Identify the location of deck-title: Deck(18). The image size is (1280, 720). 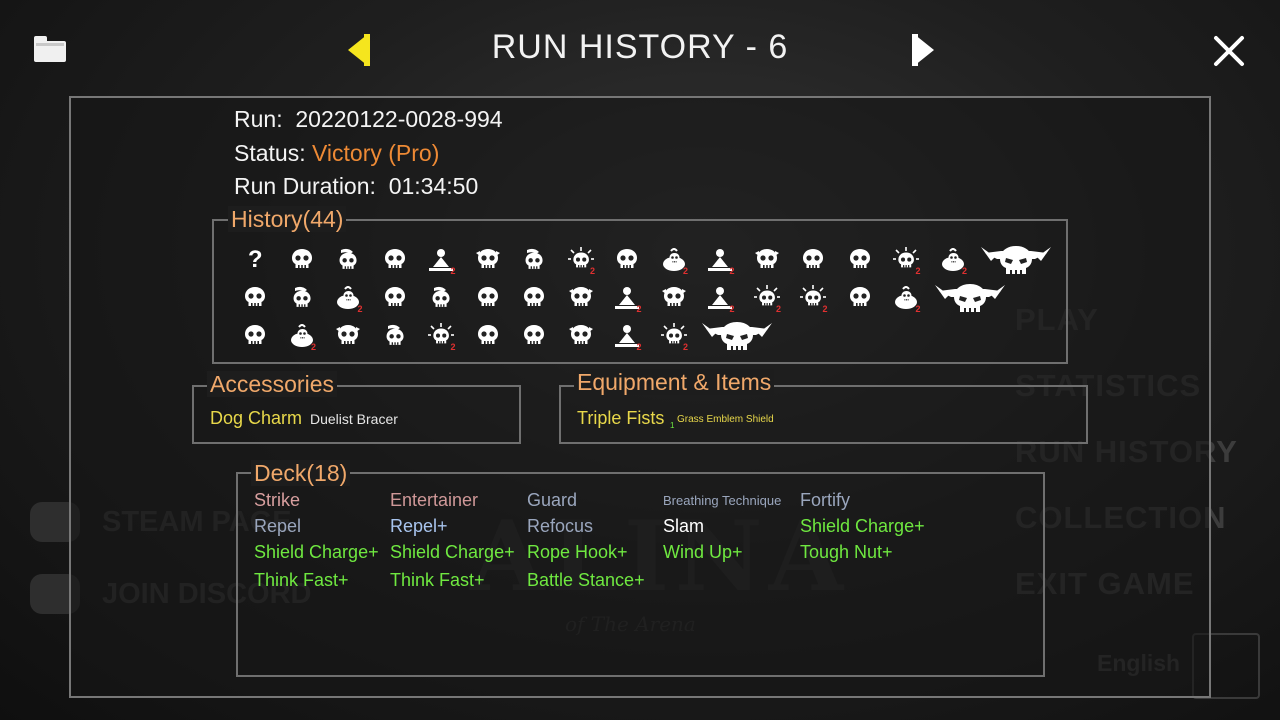
(301, 473).